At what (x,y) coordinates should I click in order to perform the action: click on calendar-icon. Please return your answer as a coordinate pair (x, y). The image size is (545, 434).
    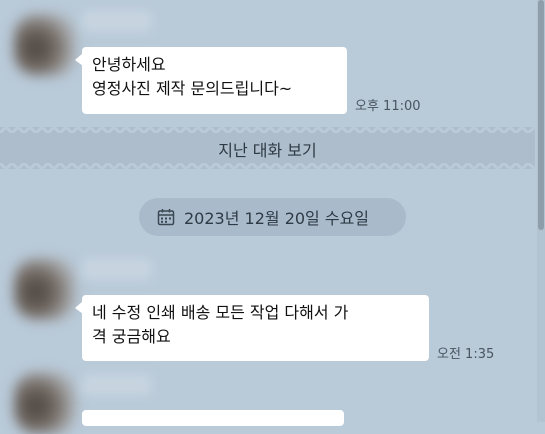
    Looking at the image, I should click on (166, 217).